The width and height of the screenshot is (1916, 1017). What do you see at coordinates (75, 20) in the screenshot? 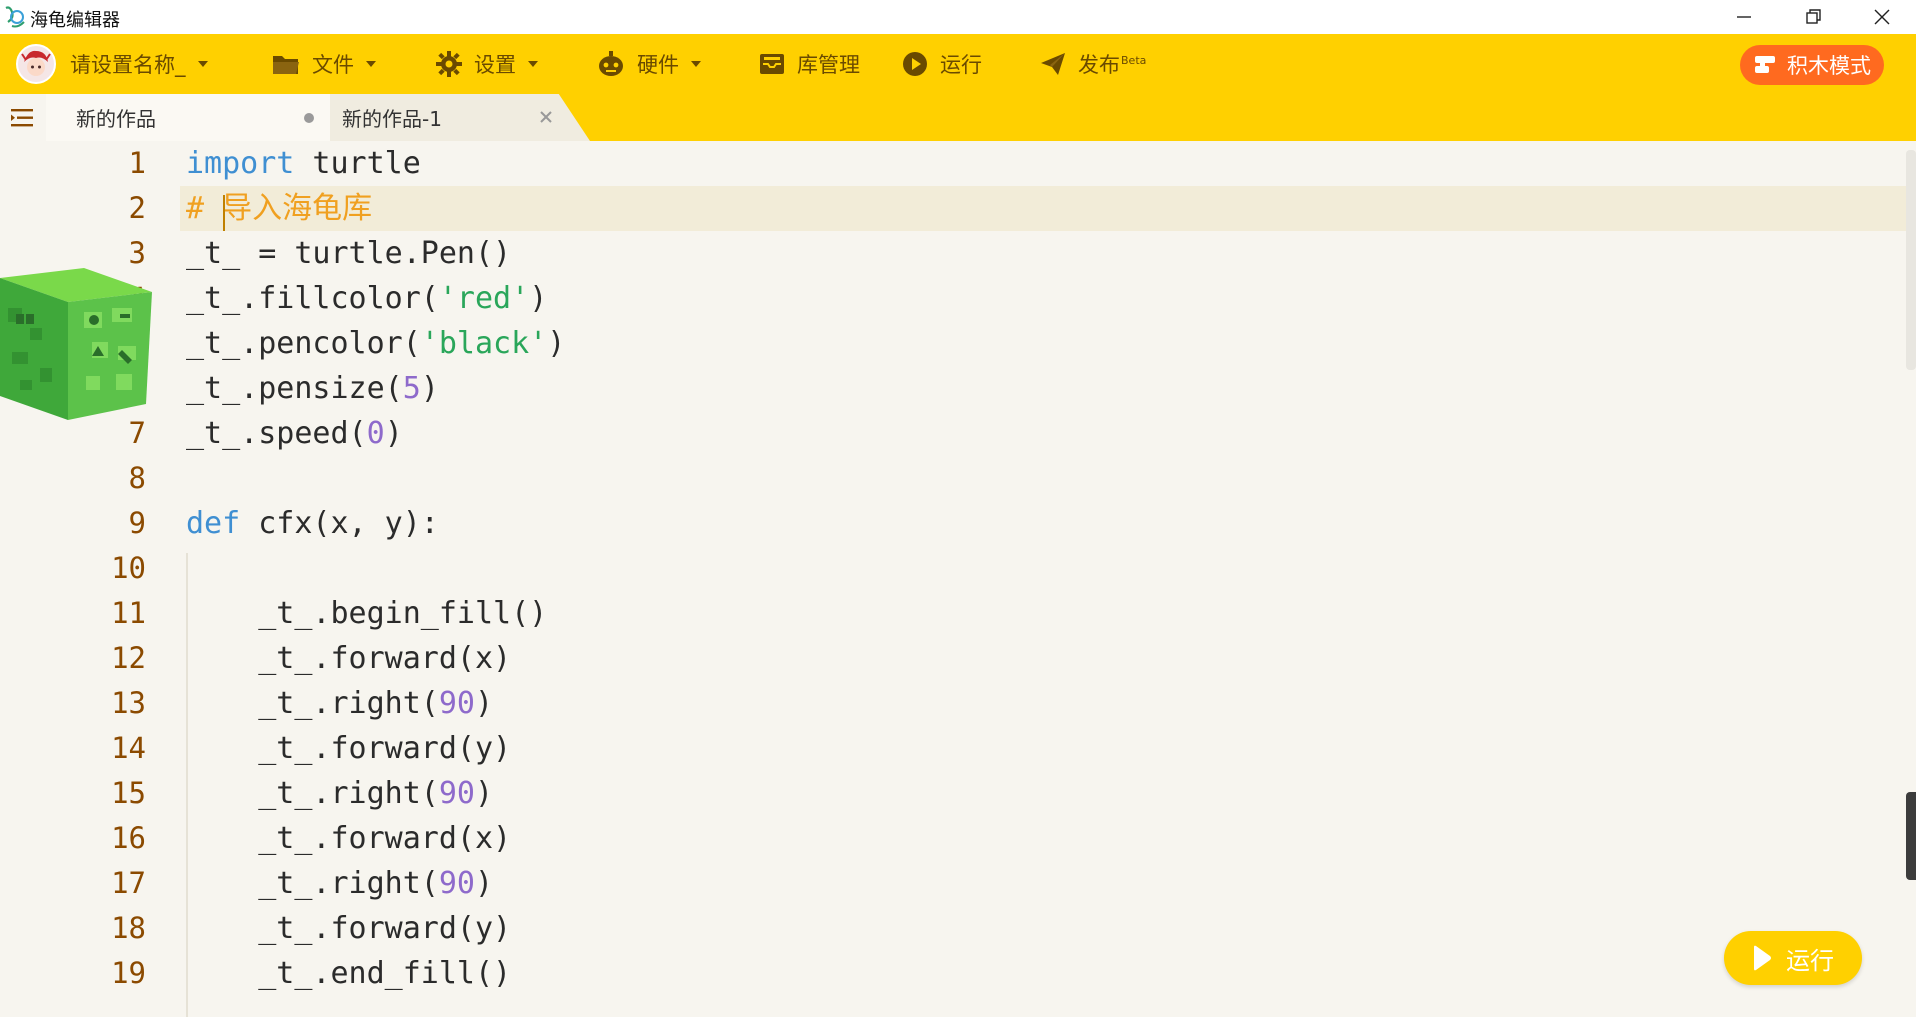
I see `window-title: 海龟编辑器` at bounding box center [75, 20].